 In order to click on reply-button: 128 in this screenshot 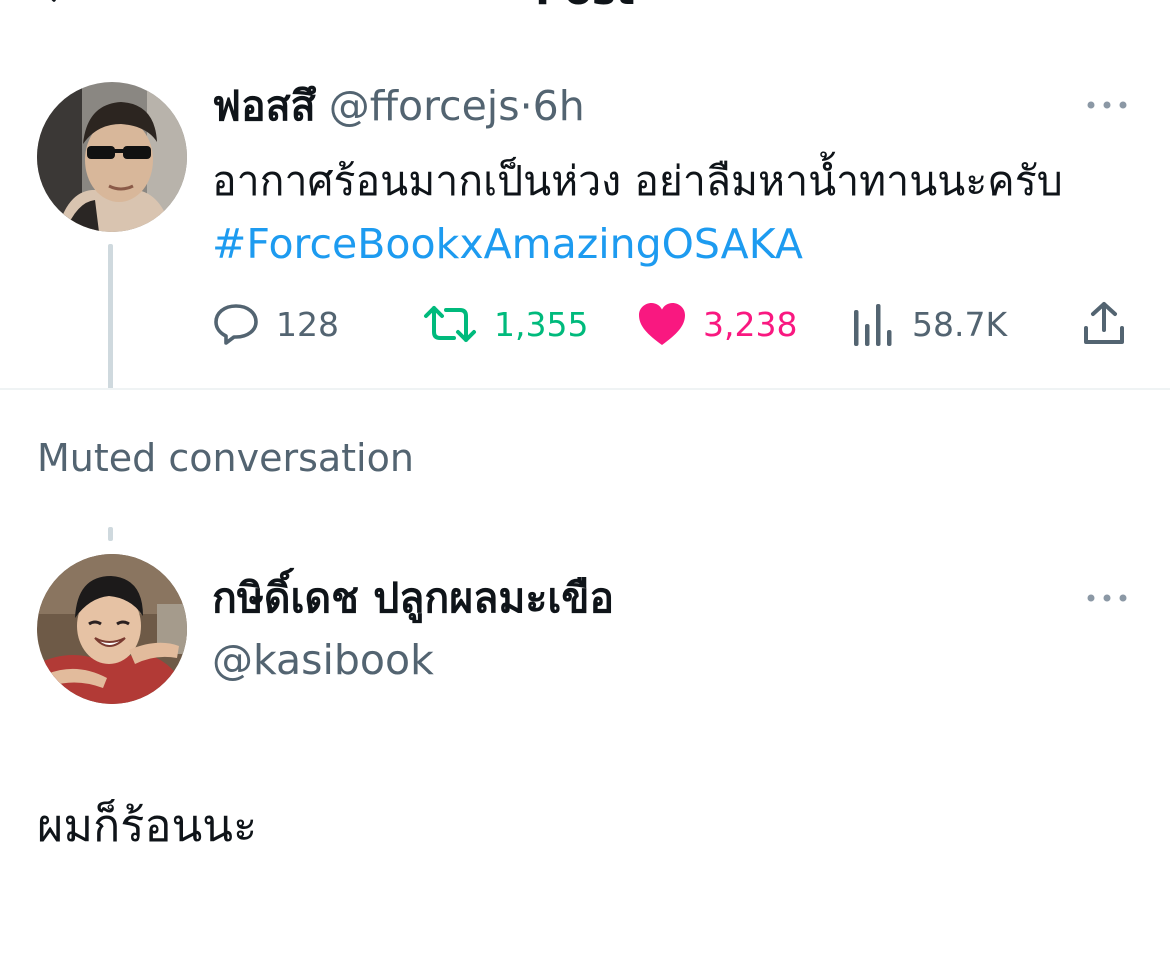, I will do `click(275, 324)`.